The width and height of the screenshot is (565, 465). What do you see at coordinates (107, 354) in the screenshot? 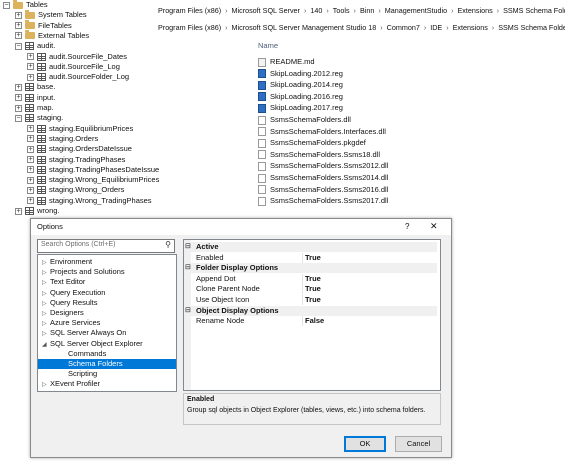
I see `options-tree-item: Commands` at bounding box center [107, 354].